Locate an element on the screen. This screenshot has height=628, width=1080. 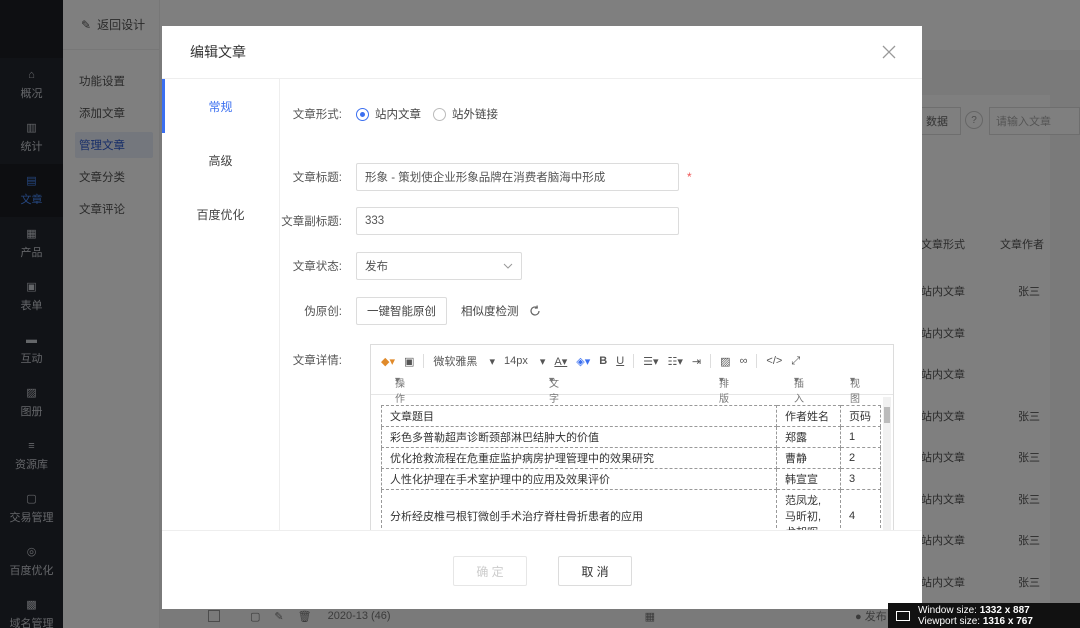
table-cell: 范凤龙, 马昕初, 戈朝晖 is located at coordinates (808, 509).